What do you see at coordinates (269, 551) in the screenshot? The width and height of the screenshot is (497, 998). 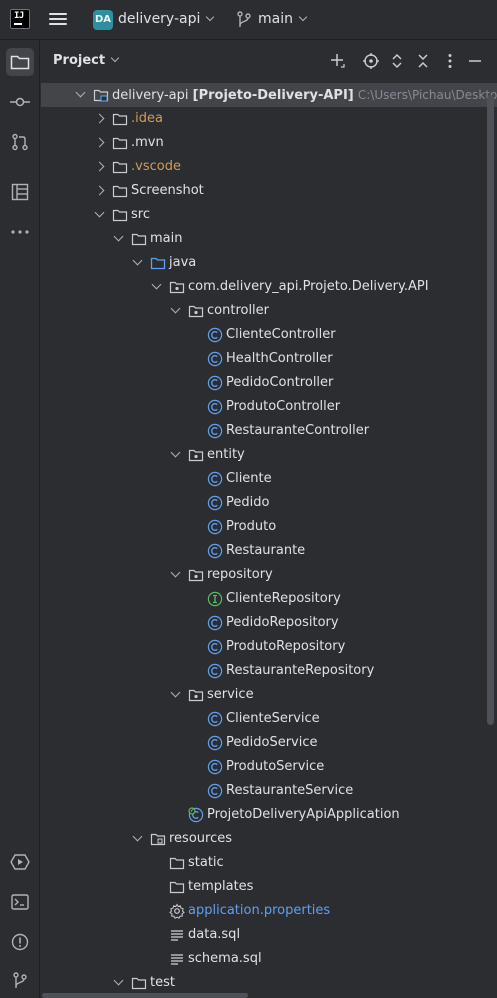 I see `tree-node: Restaurante` at bounding box center [269, 551].